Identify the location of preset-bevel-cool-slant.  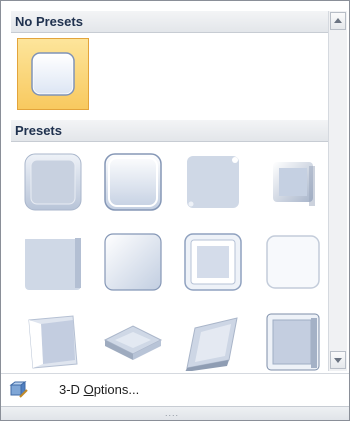
(292, 182).